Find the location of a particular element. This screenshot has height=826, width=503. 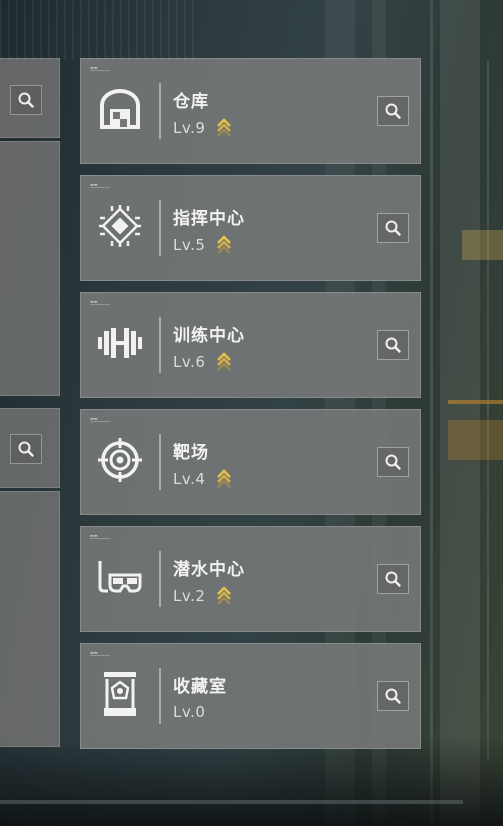

bg-floor-shadow is located at coordinates (251, 781).